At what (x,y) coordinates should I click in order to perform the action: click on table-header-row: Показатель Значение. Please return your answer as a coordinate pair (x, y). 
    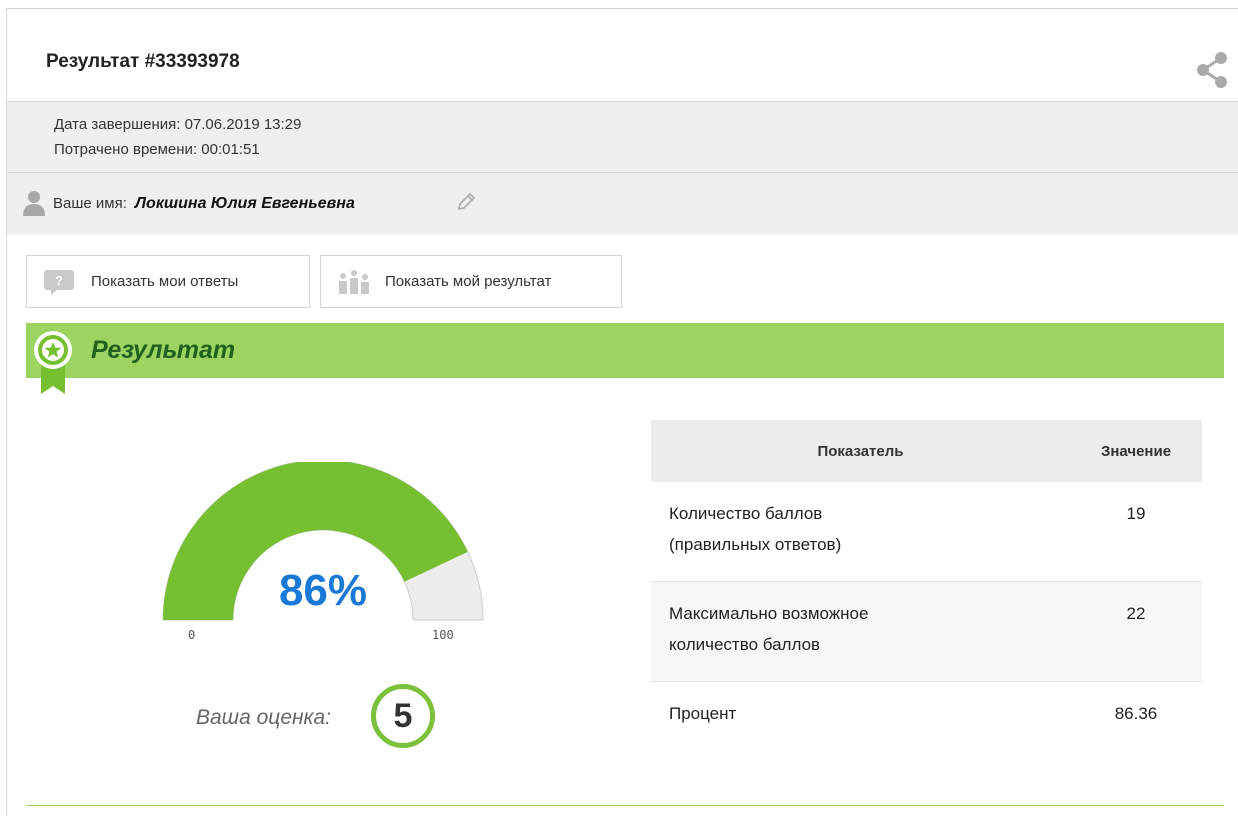
    Looking at the image, I should click on (926, 451).